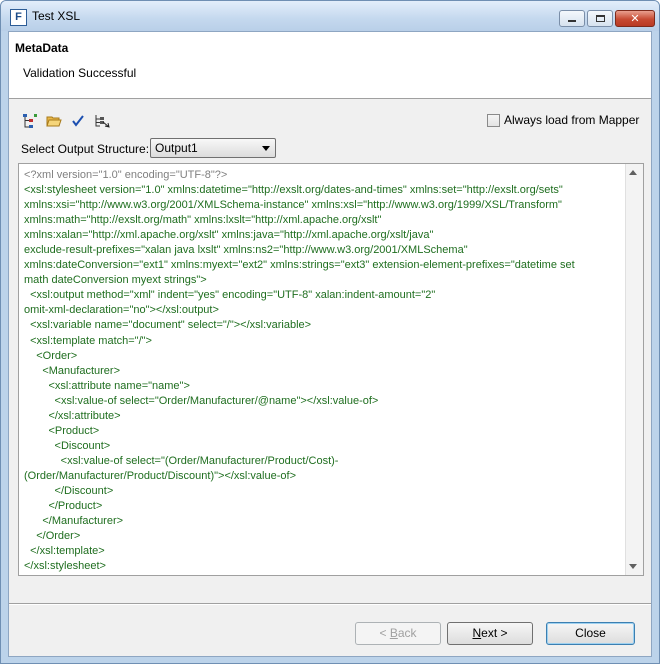 This screenshot has height=664, width=660. What do you see at coordinates (51, 355) in the screenshot?
I see `code-text: <Order>` at bounding box center [51, 355].